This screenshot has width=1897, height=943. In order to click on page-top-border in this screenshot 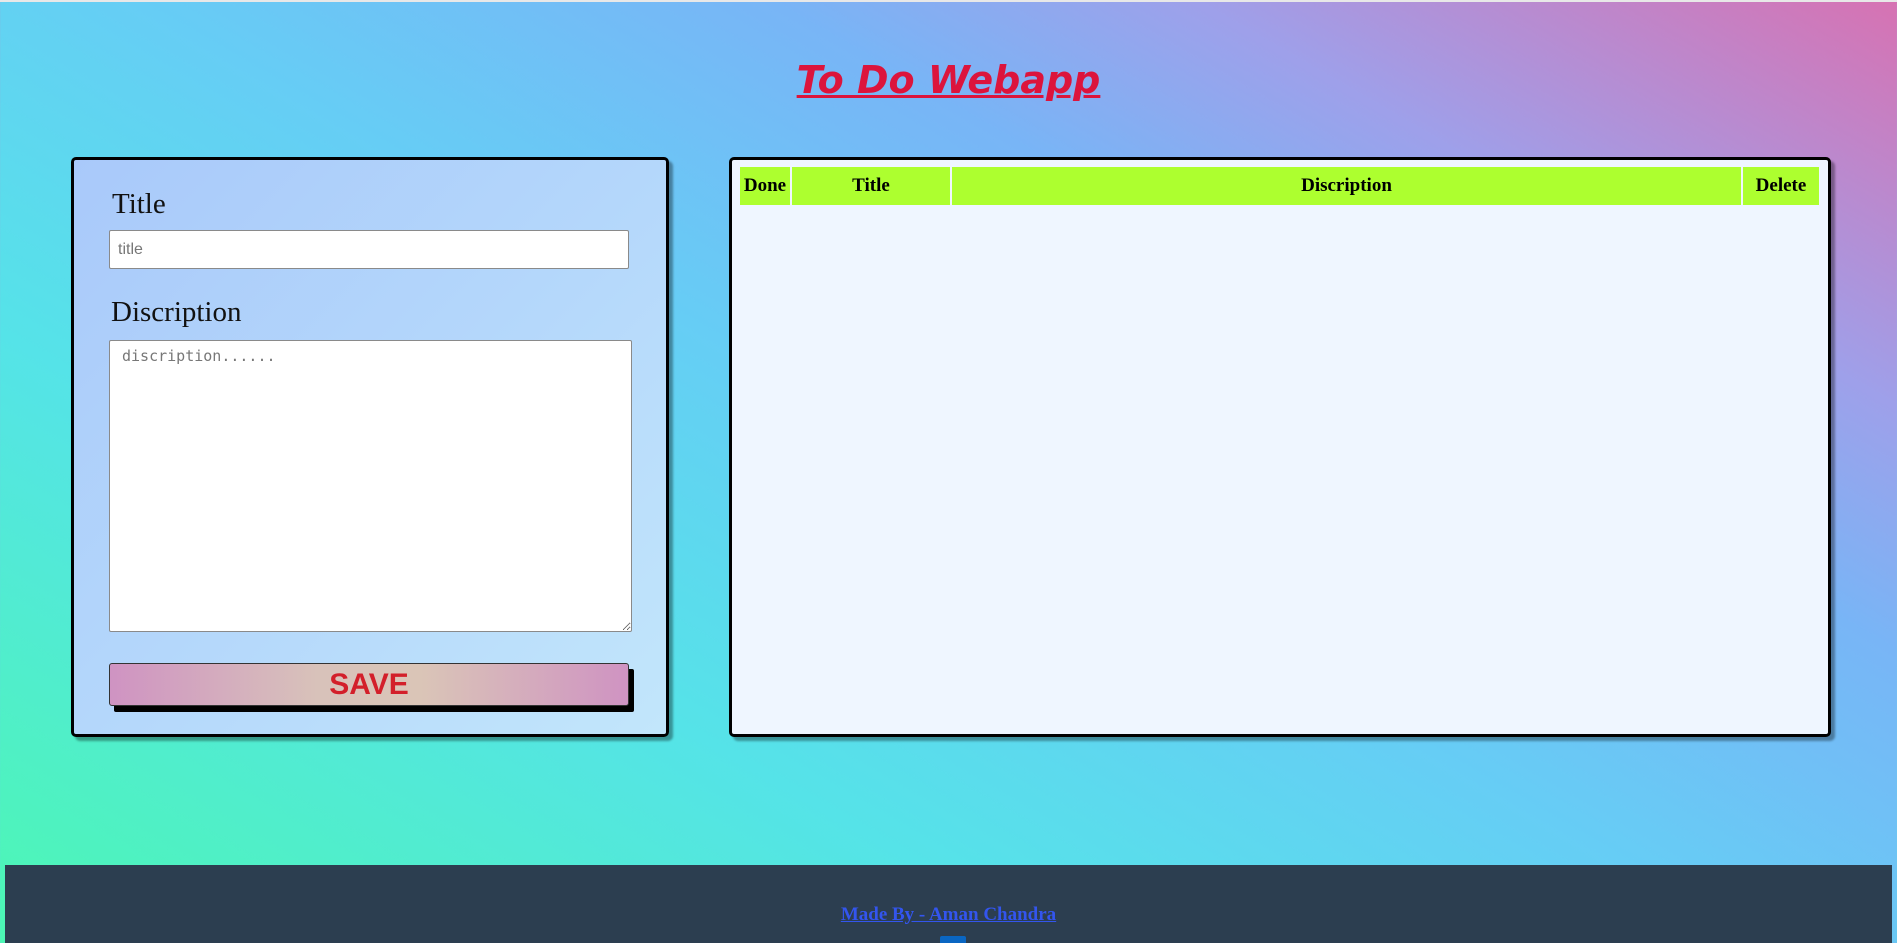, I will do `click(948, 1)`.